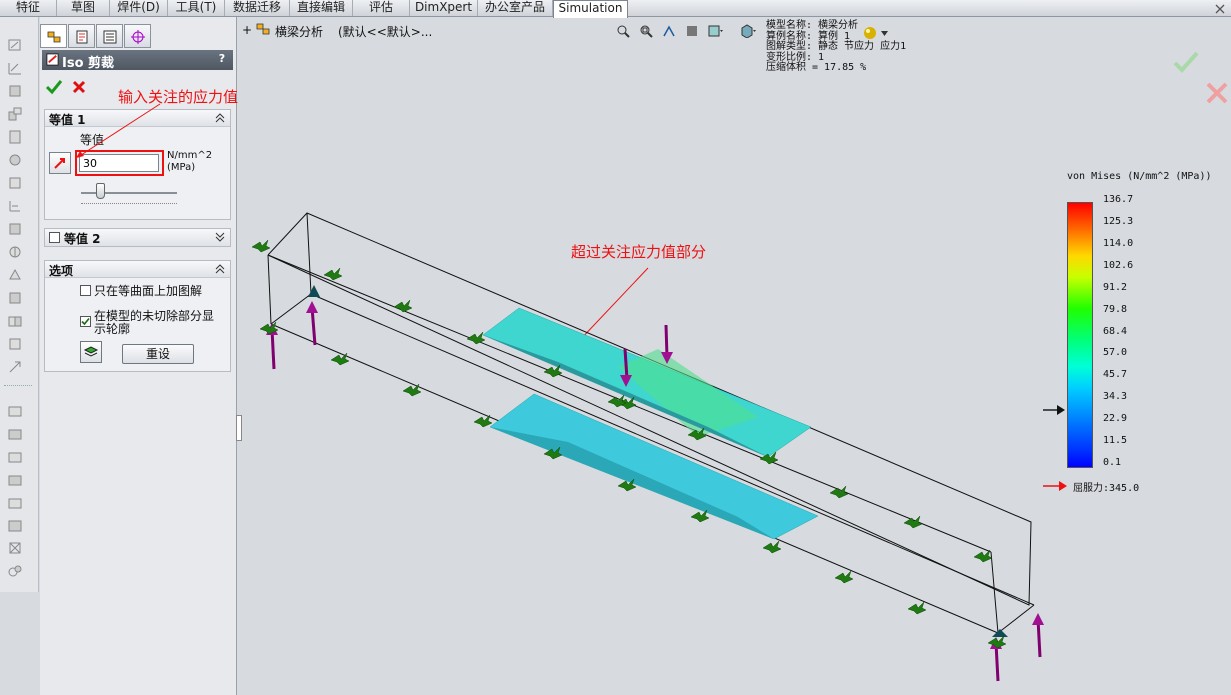 Image resolution: width=1231 pixels, height=695 pixels. What do you see at coordinates (247, 30) in the screenshot?
I see `tree-expand-toggle: +` at bounding box center [247, 30].